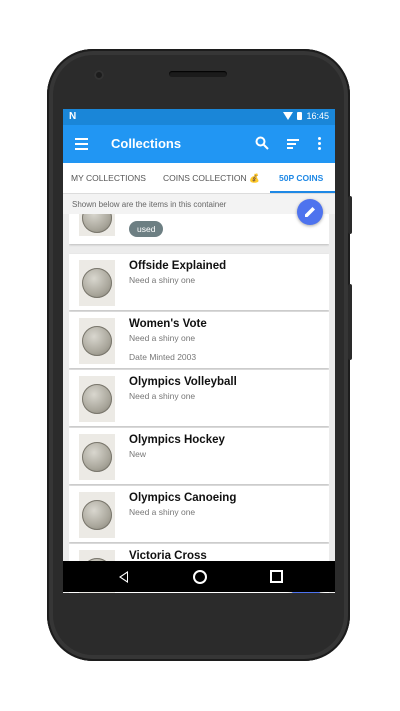 This screenshot has width=400, height=711. I want to click on recents-icon, so click(276, 576).